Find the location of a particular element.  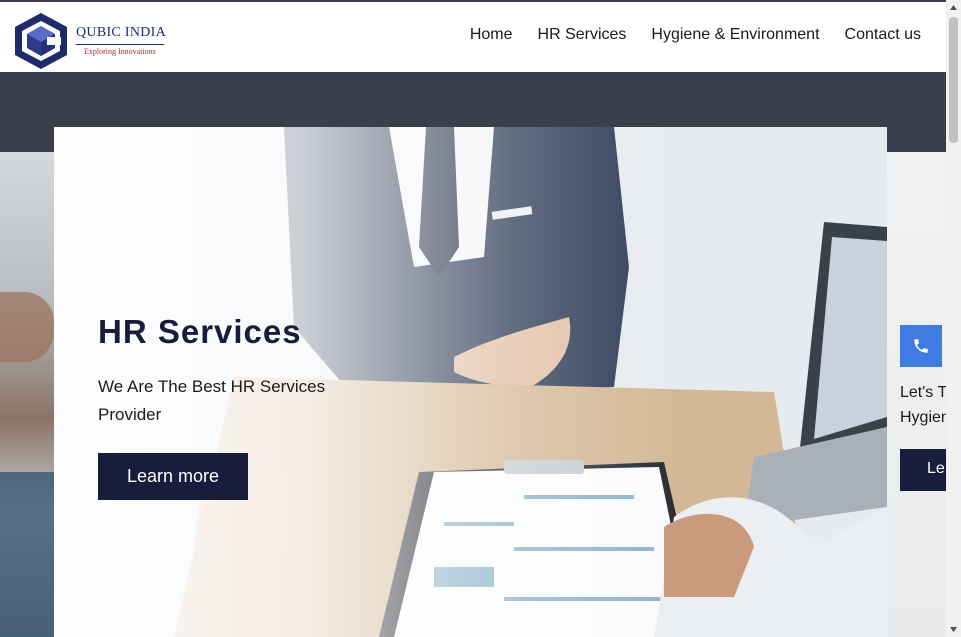

hero-title: HR Services is located at coordinates (200, 331).